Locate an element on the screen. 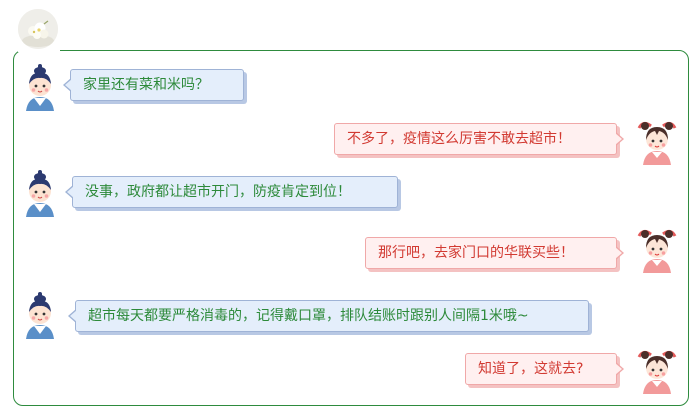 Image resolution: width=699 pixels, height=415 pixels. message-bubble-boy: 超市每天都要严格消毒的，记得戴口罩，排队结账时跟别人间隔1米哦~ is located at coordinates (328, 316).